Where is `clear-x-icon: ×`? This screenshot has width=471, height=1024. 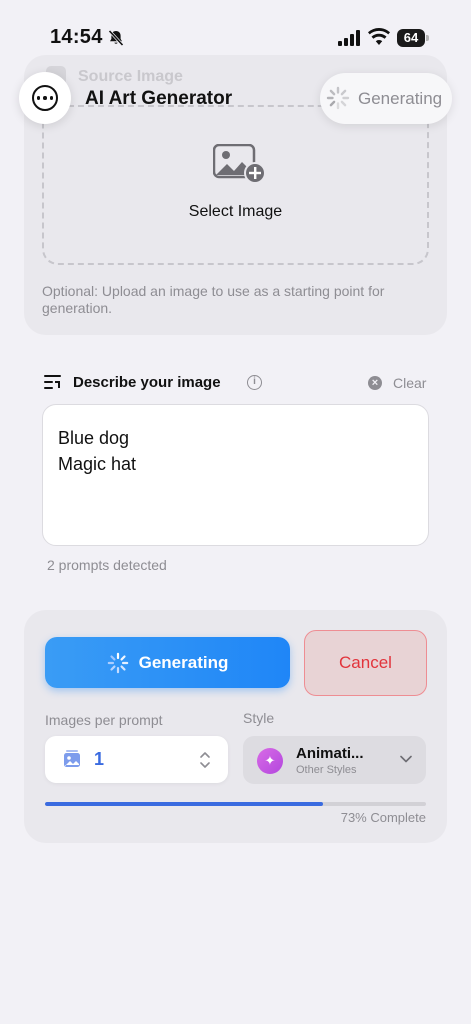
clear-x-icon: × is located at coordinates (375, 383).